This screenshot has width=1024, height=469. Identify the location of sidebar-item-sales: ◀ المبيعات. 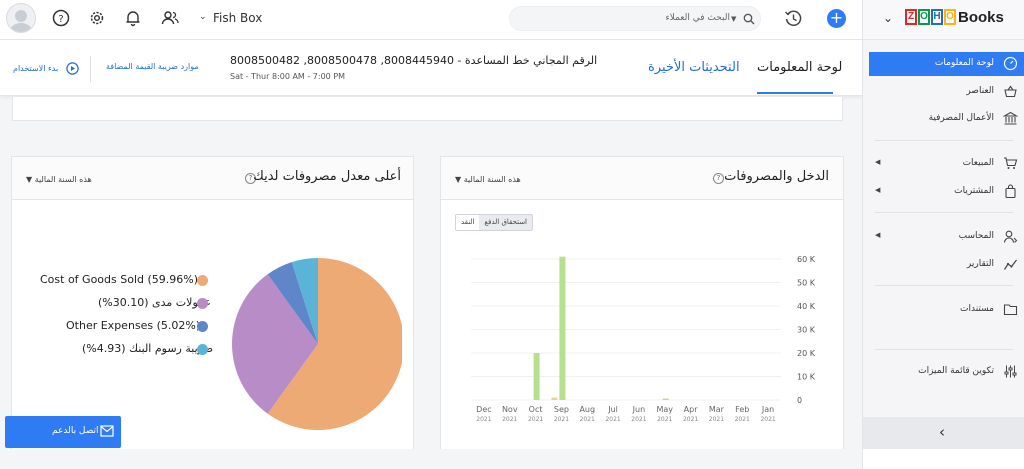
(946, 164).